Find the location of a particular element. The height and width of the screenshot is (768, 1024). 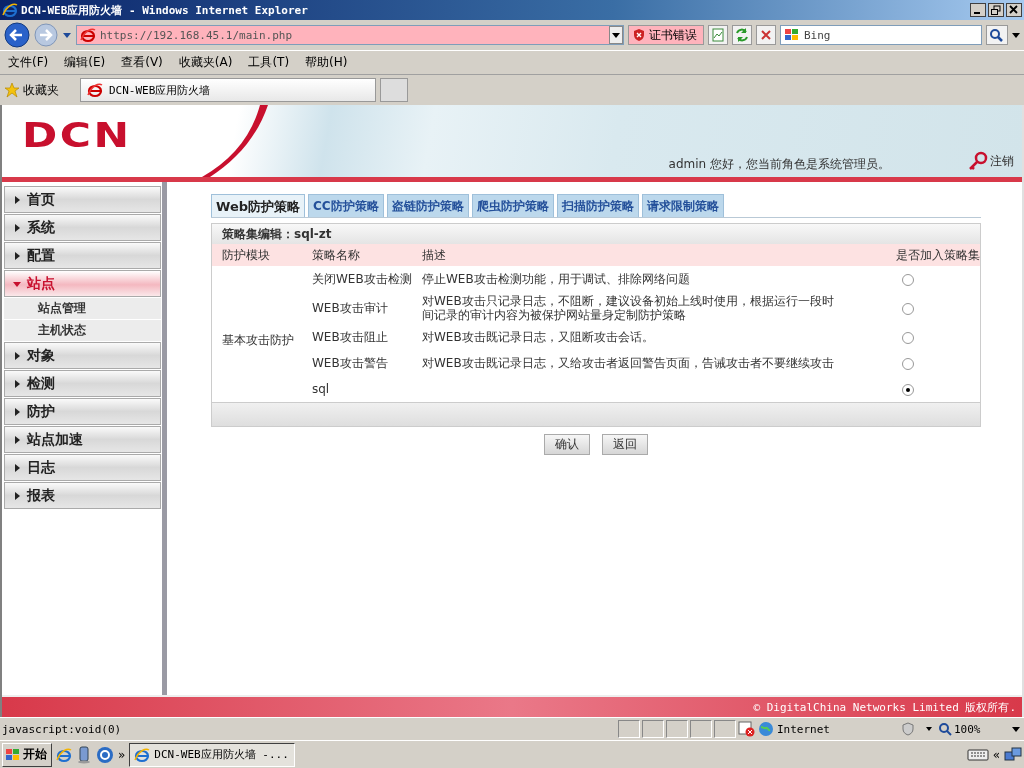

magnifier-icon is located at coordinates (945, 729).